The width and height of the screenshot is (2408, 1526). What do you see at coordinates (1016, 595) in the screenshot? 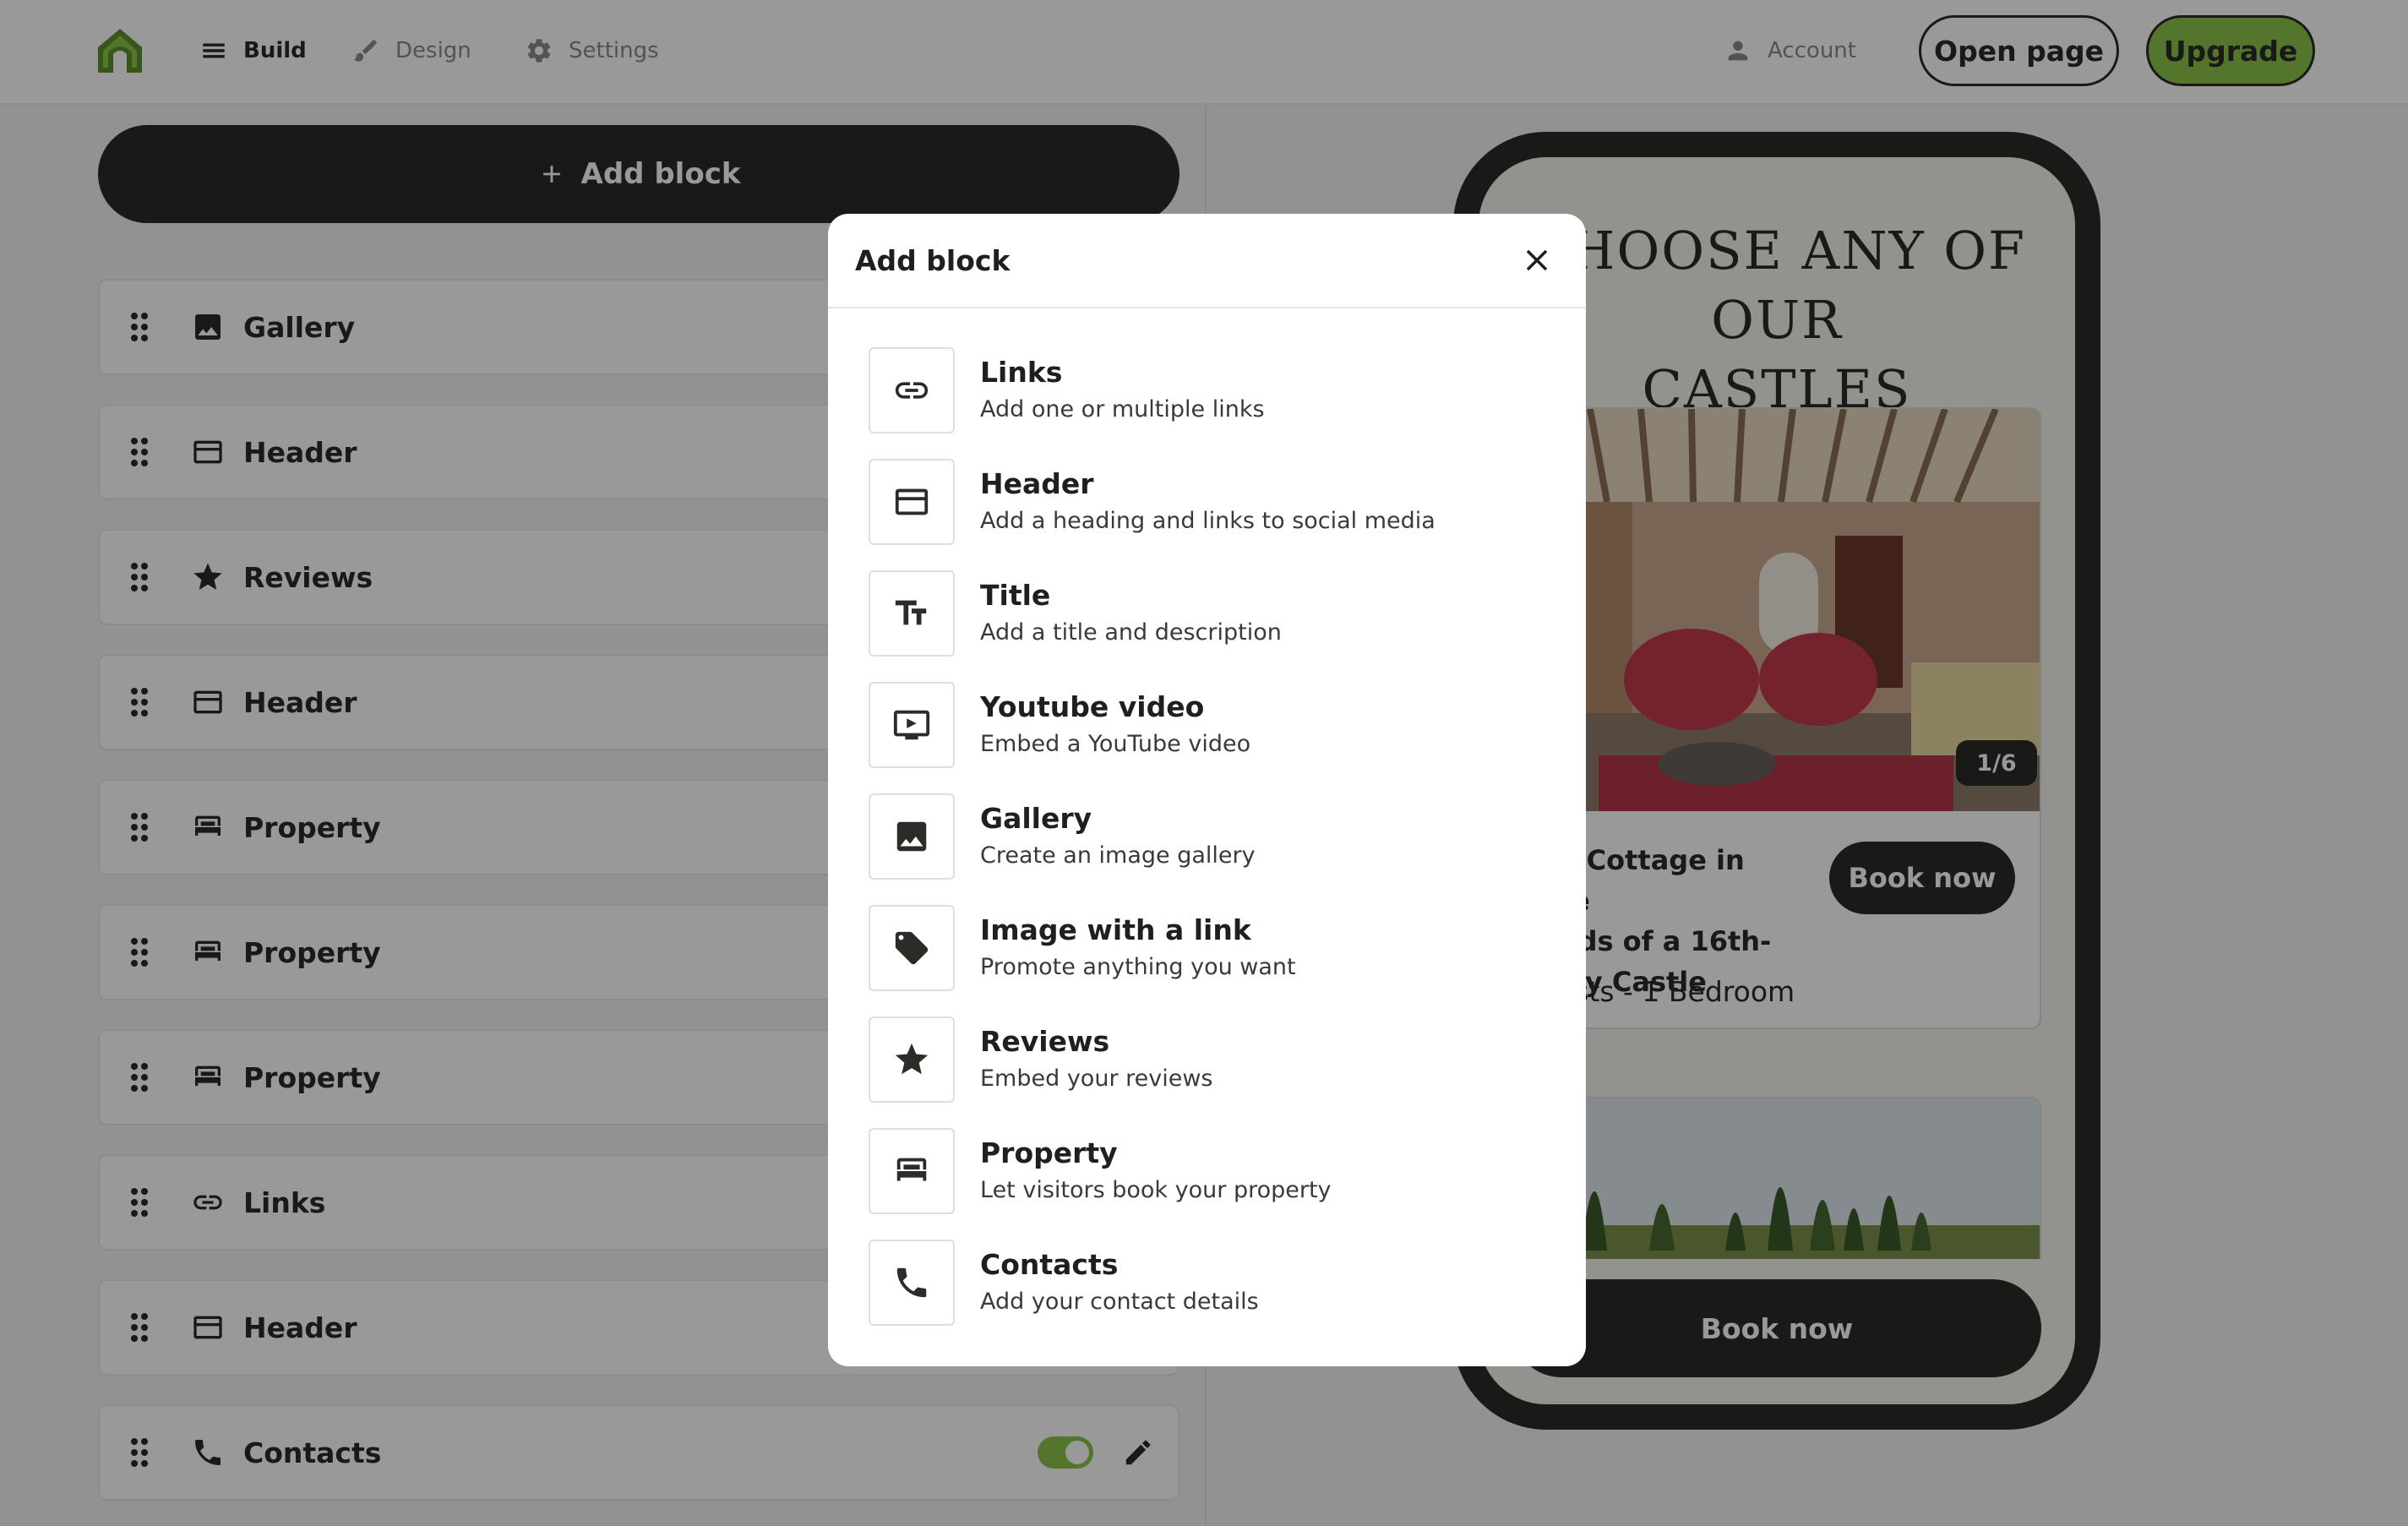
I see `option-name: Title` at bounding box center [1016, 595].